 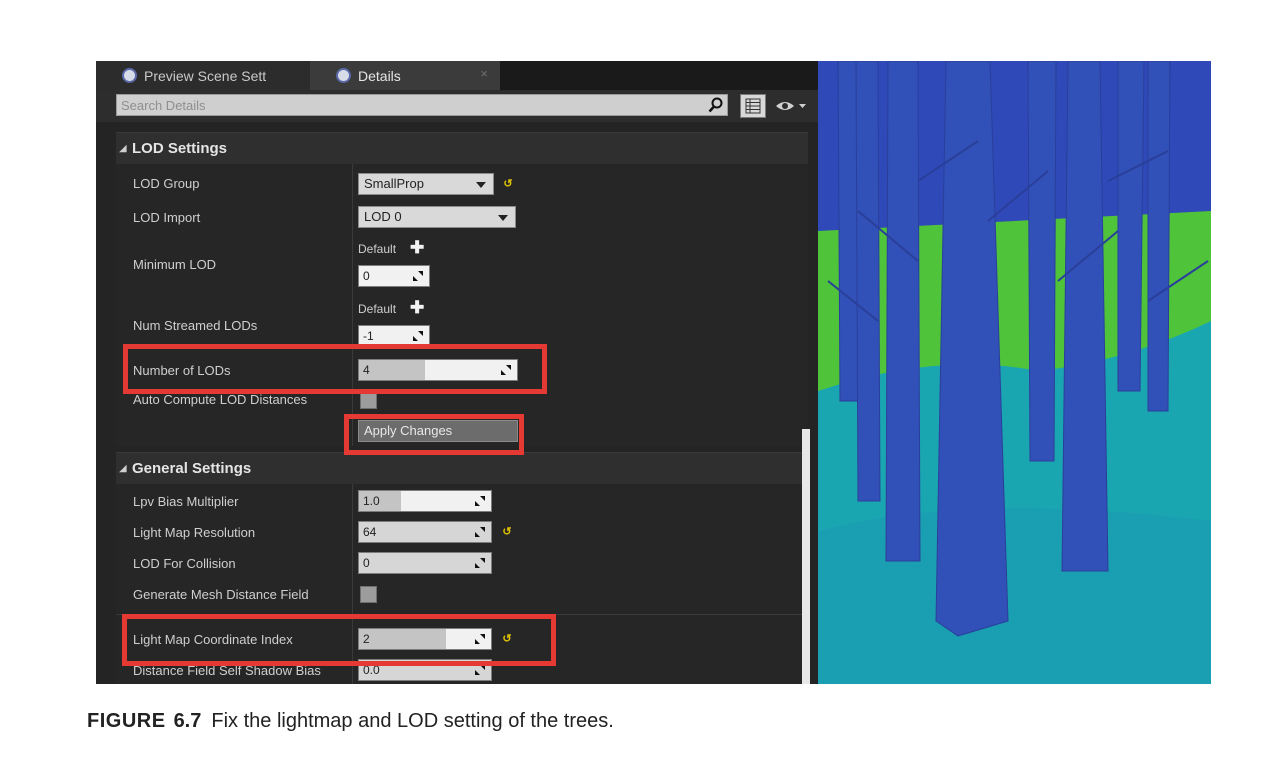 What do you see at coordinates (368, 336) in the screenshot?
I see `num-streamed-lods-value: -1` at bounding box center [368, 336].